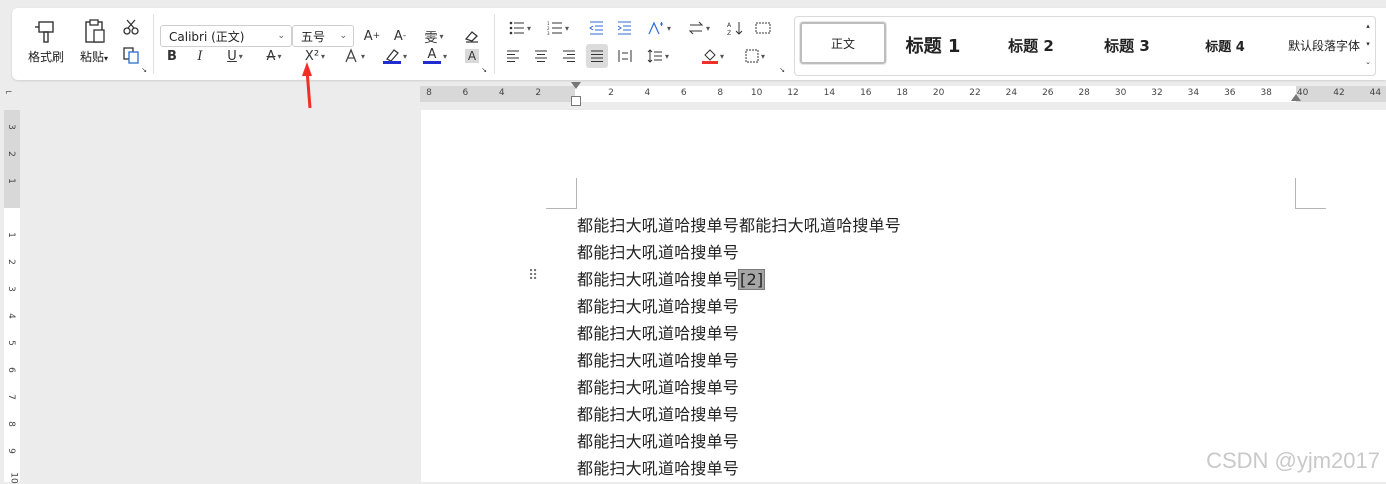 This screenshot has width=1386, height=484. I want to click on ruler-tick-label: 22, so click(975, 93).